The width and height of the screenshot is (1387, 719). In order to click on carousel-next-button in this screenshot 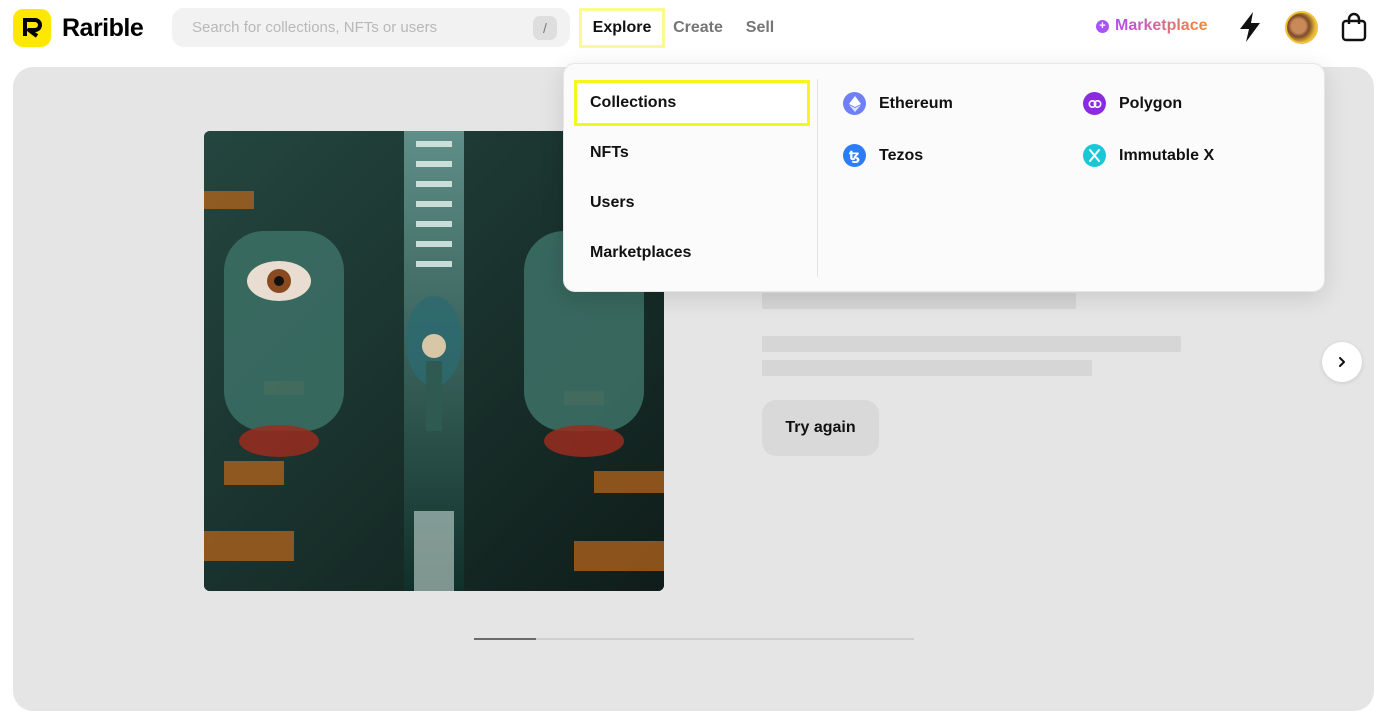, I will do `click(1342, 362)`.